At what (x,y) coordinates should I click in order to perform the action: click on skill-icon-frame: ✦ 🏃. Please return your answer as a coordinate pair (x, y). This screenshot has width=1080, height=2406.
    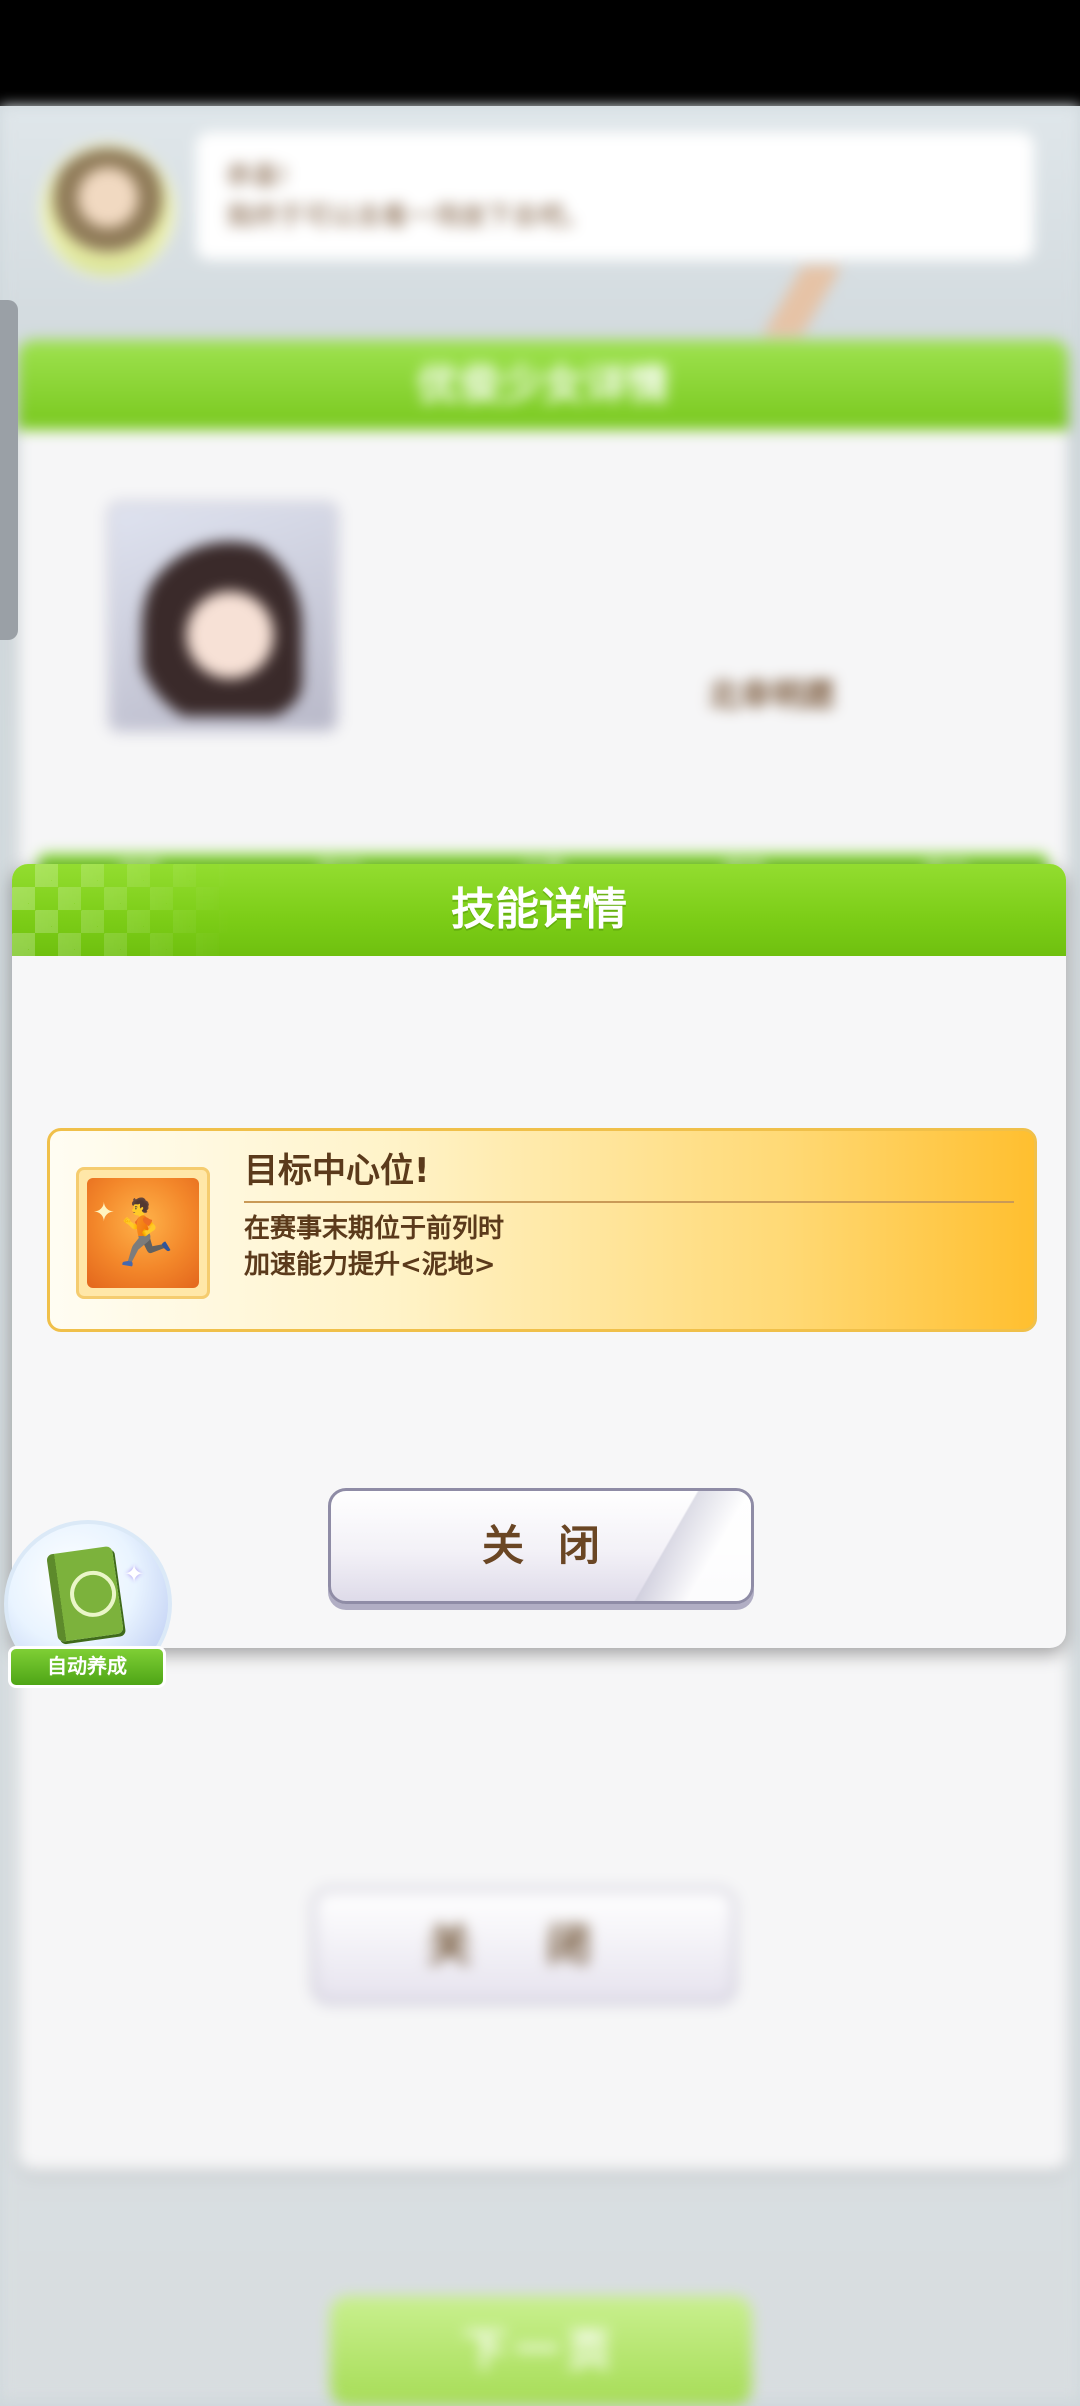
    Looking at the image, I should click on (143, 1233).